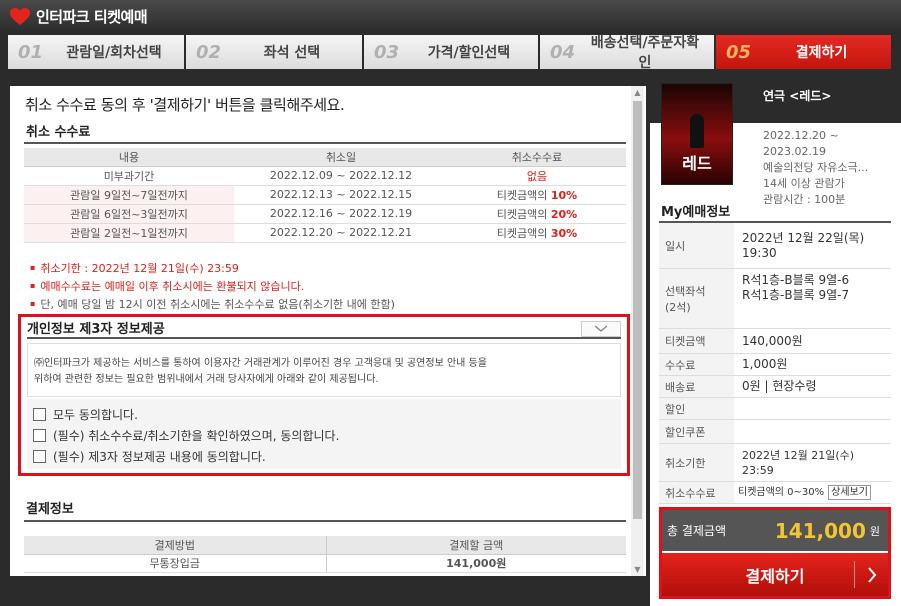  What do you see at coordinates (794, 151) in the screenshot?
I see `show-period-end: 2023.02.19` at bounding box center [794, 151].